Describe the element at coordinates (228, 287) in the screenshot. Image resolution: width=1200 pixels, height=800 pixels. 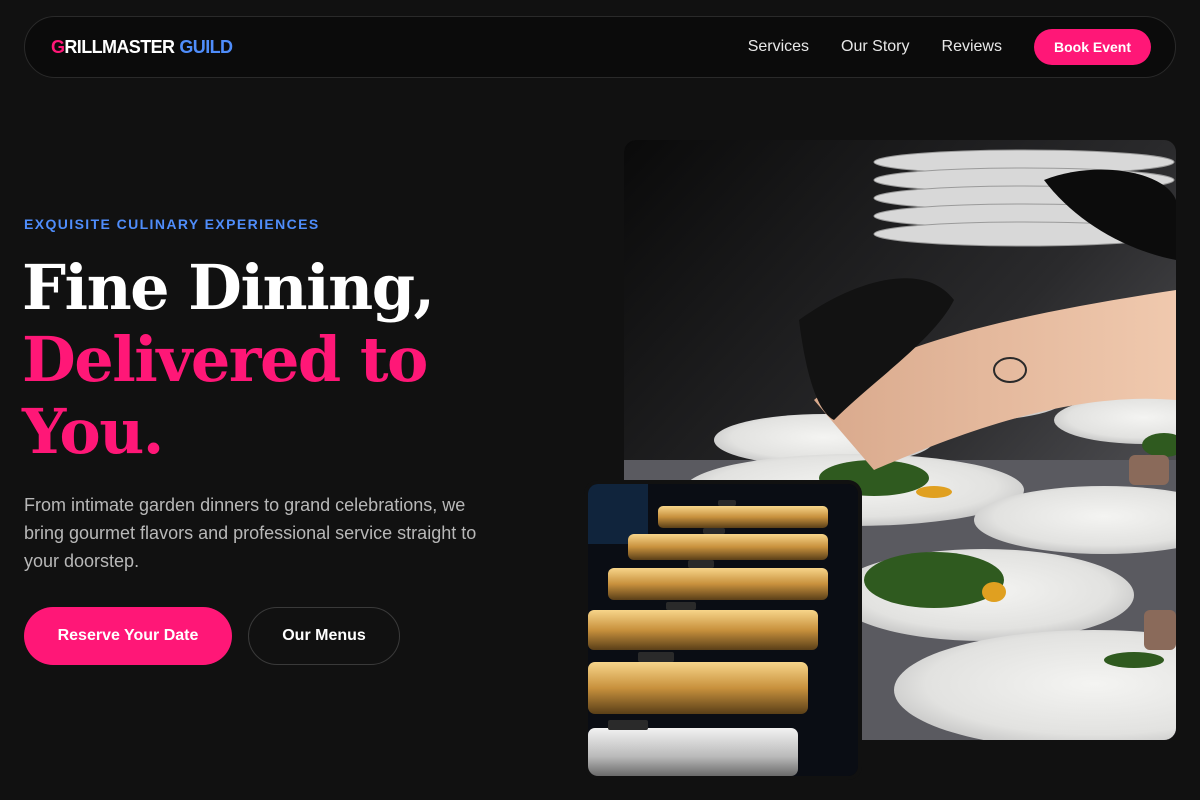
I see `headline-line-1: Fine Dining,` at that location.